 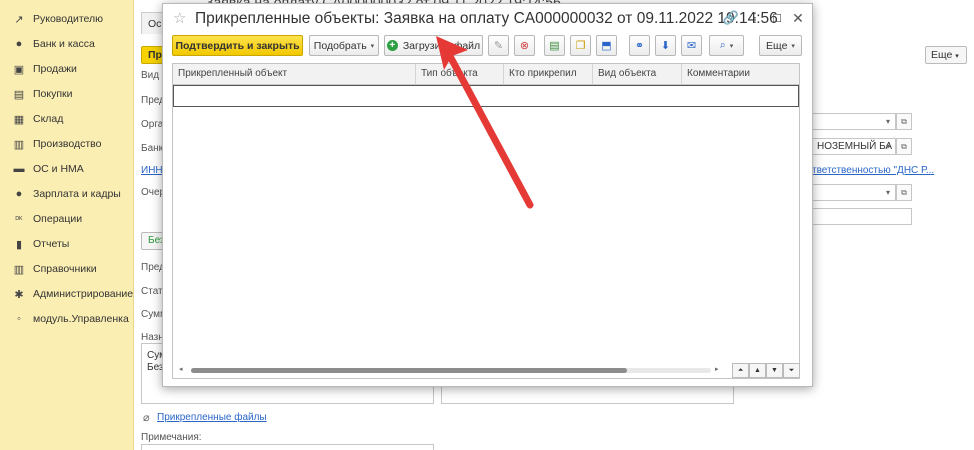 What do you see at coordinates (19, 94) in the screenshot?
I see `cart-icon: ▤` at bounding box center [19, 94].